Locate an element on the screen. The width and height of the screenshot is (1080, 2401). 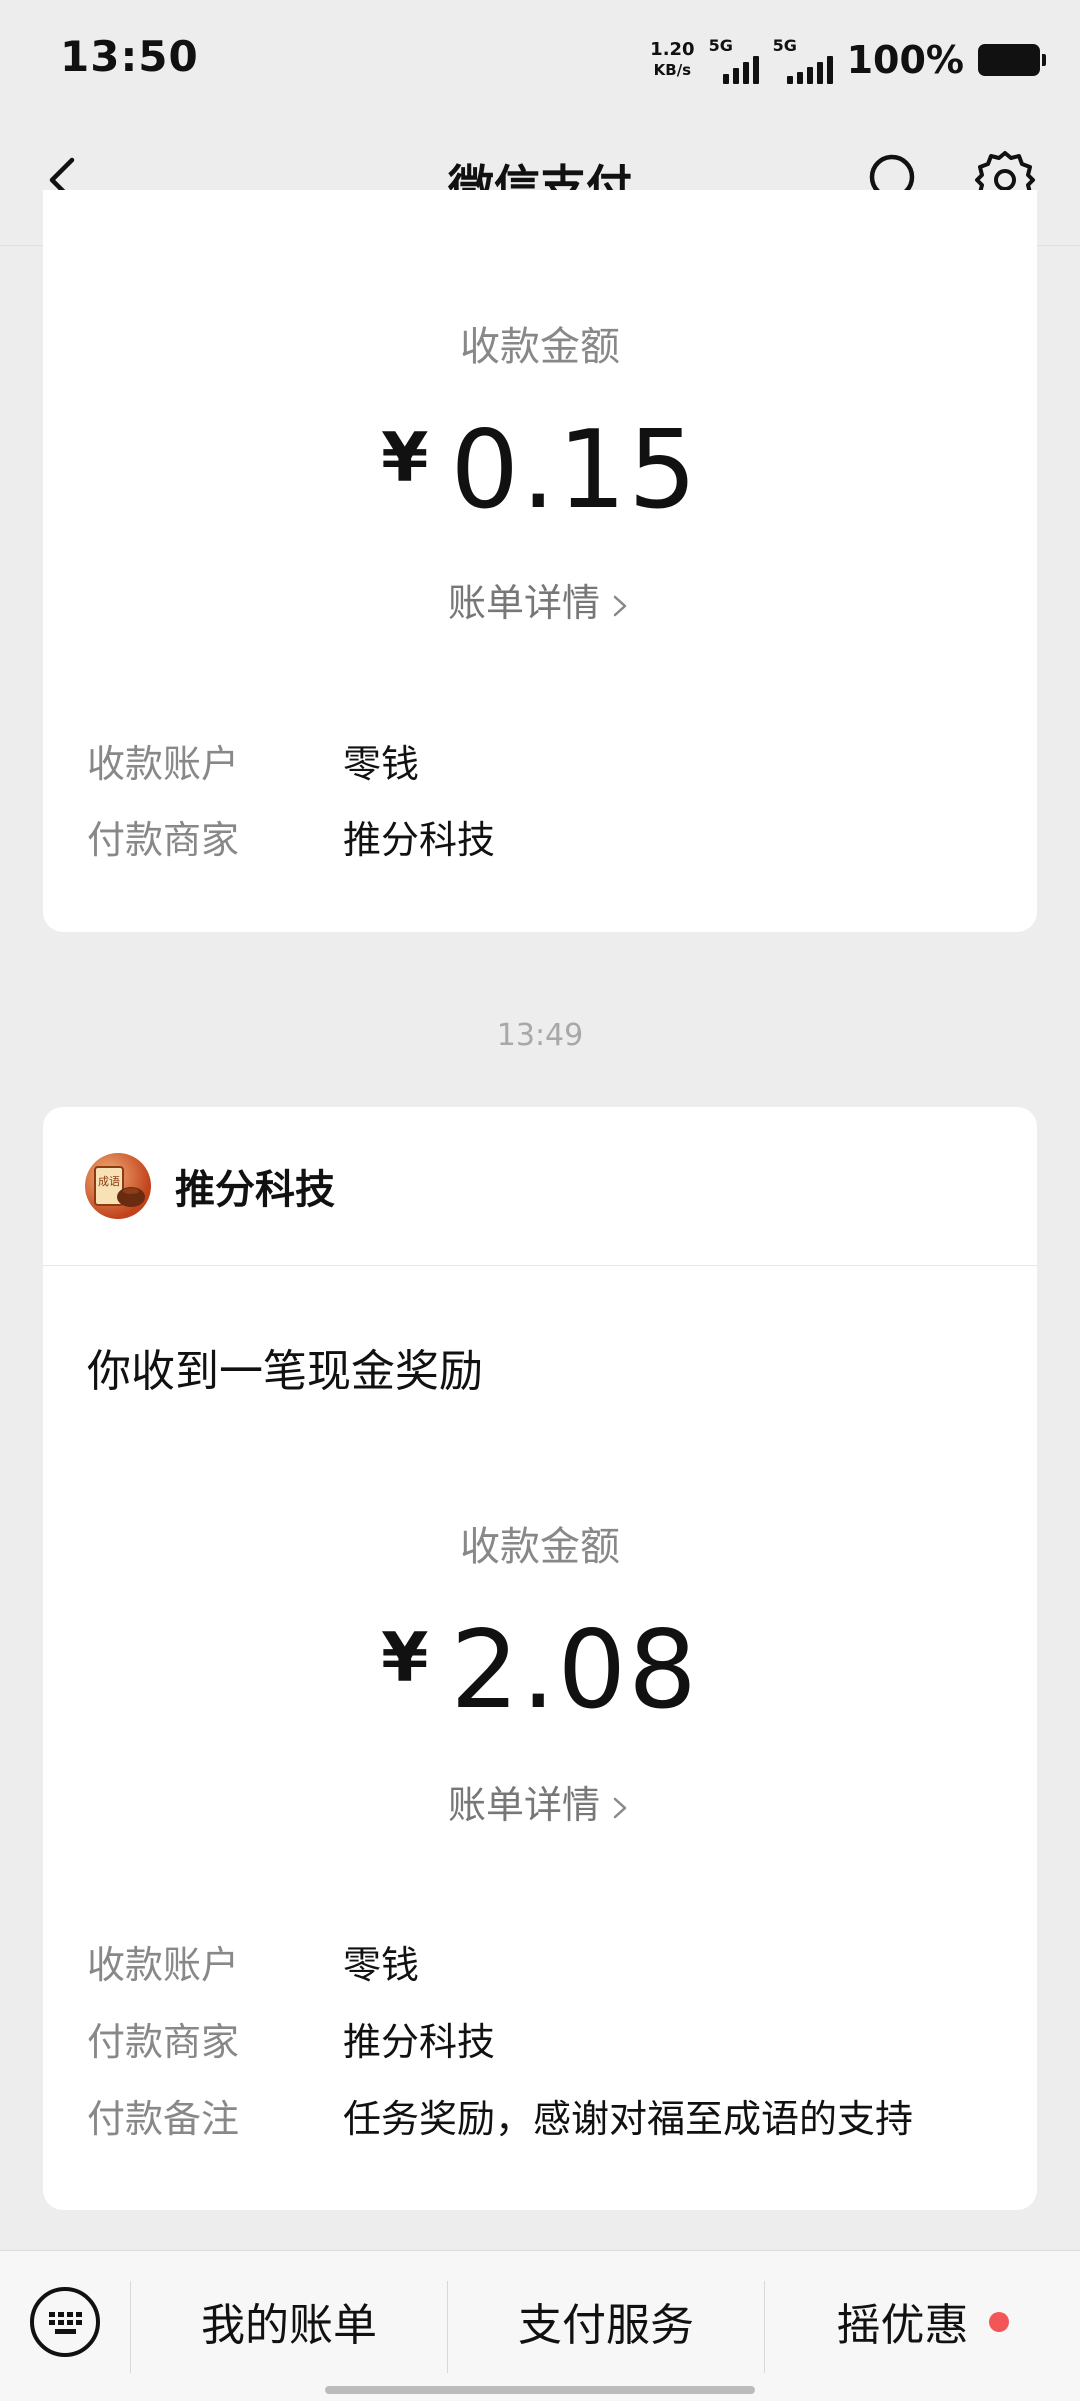
message-title: 你收到一笔现金奖励 is located at coordinates (285, 1371).